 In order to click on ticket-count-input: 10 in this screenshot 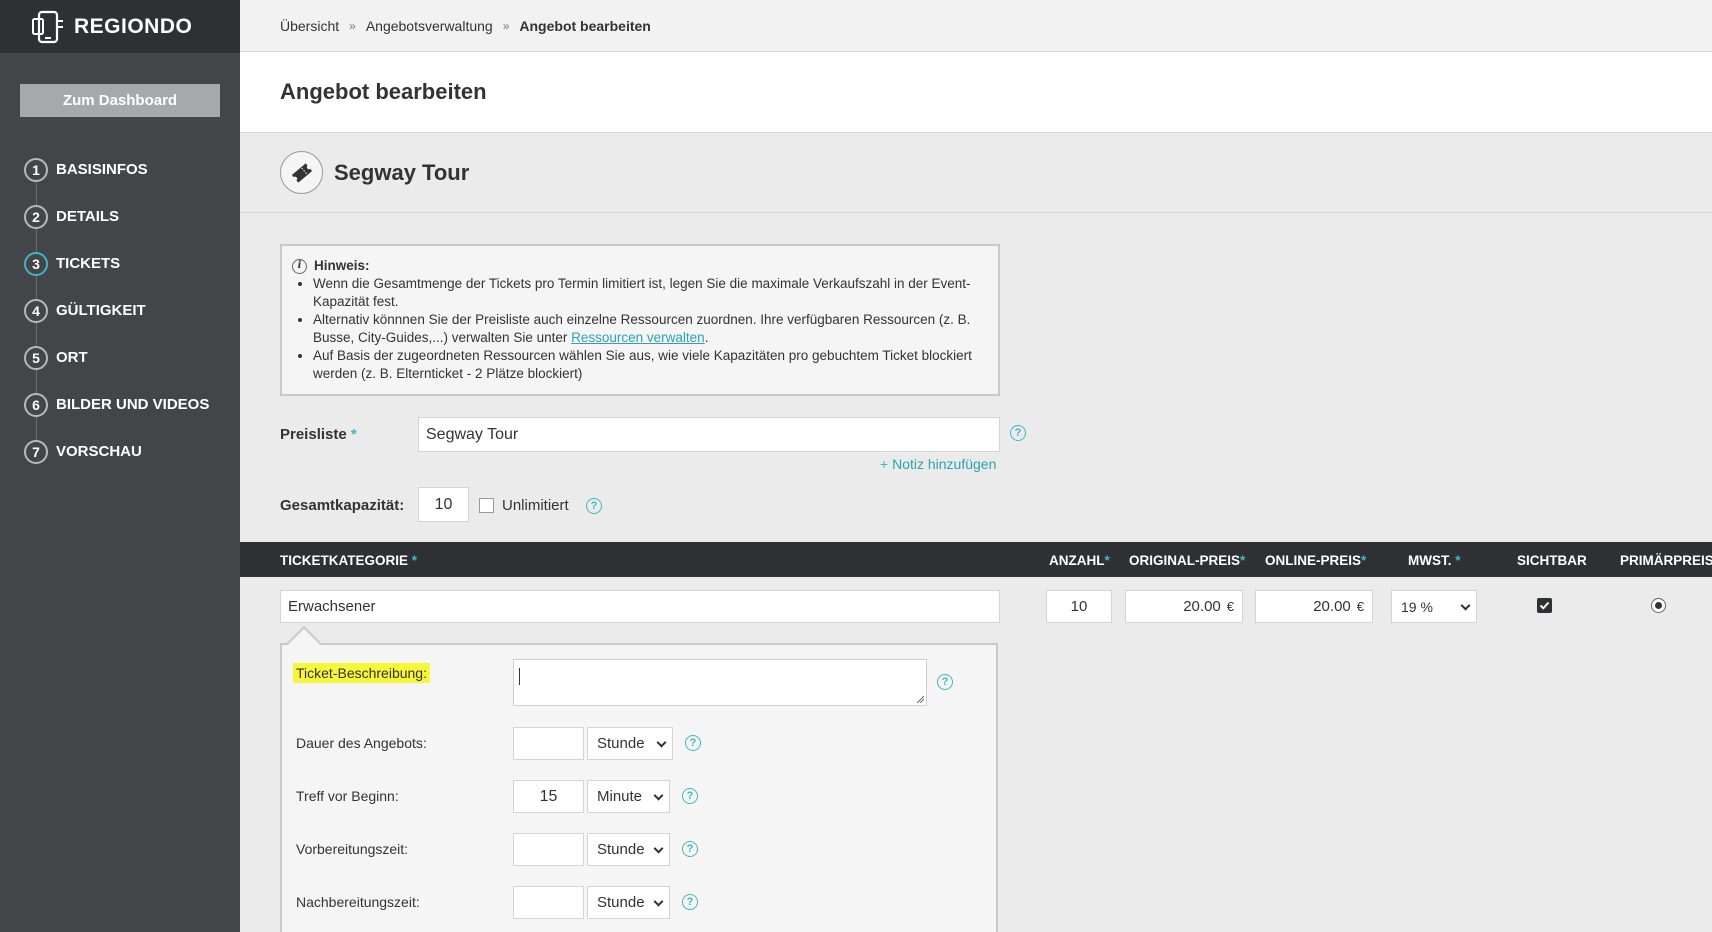, I will do `click(1079, 606)`.